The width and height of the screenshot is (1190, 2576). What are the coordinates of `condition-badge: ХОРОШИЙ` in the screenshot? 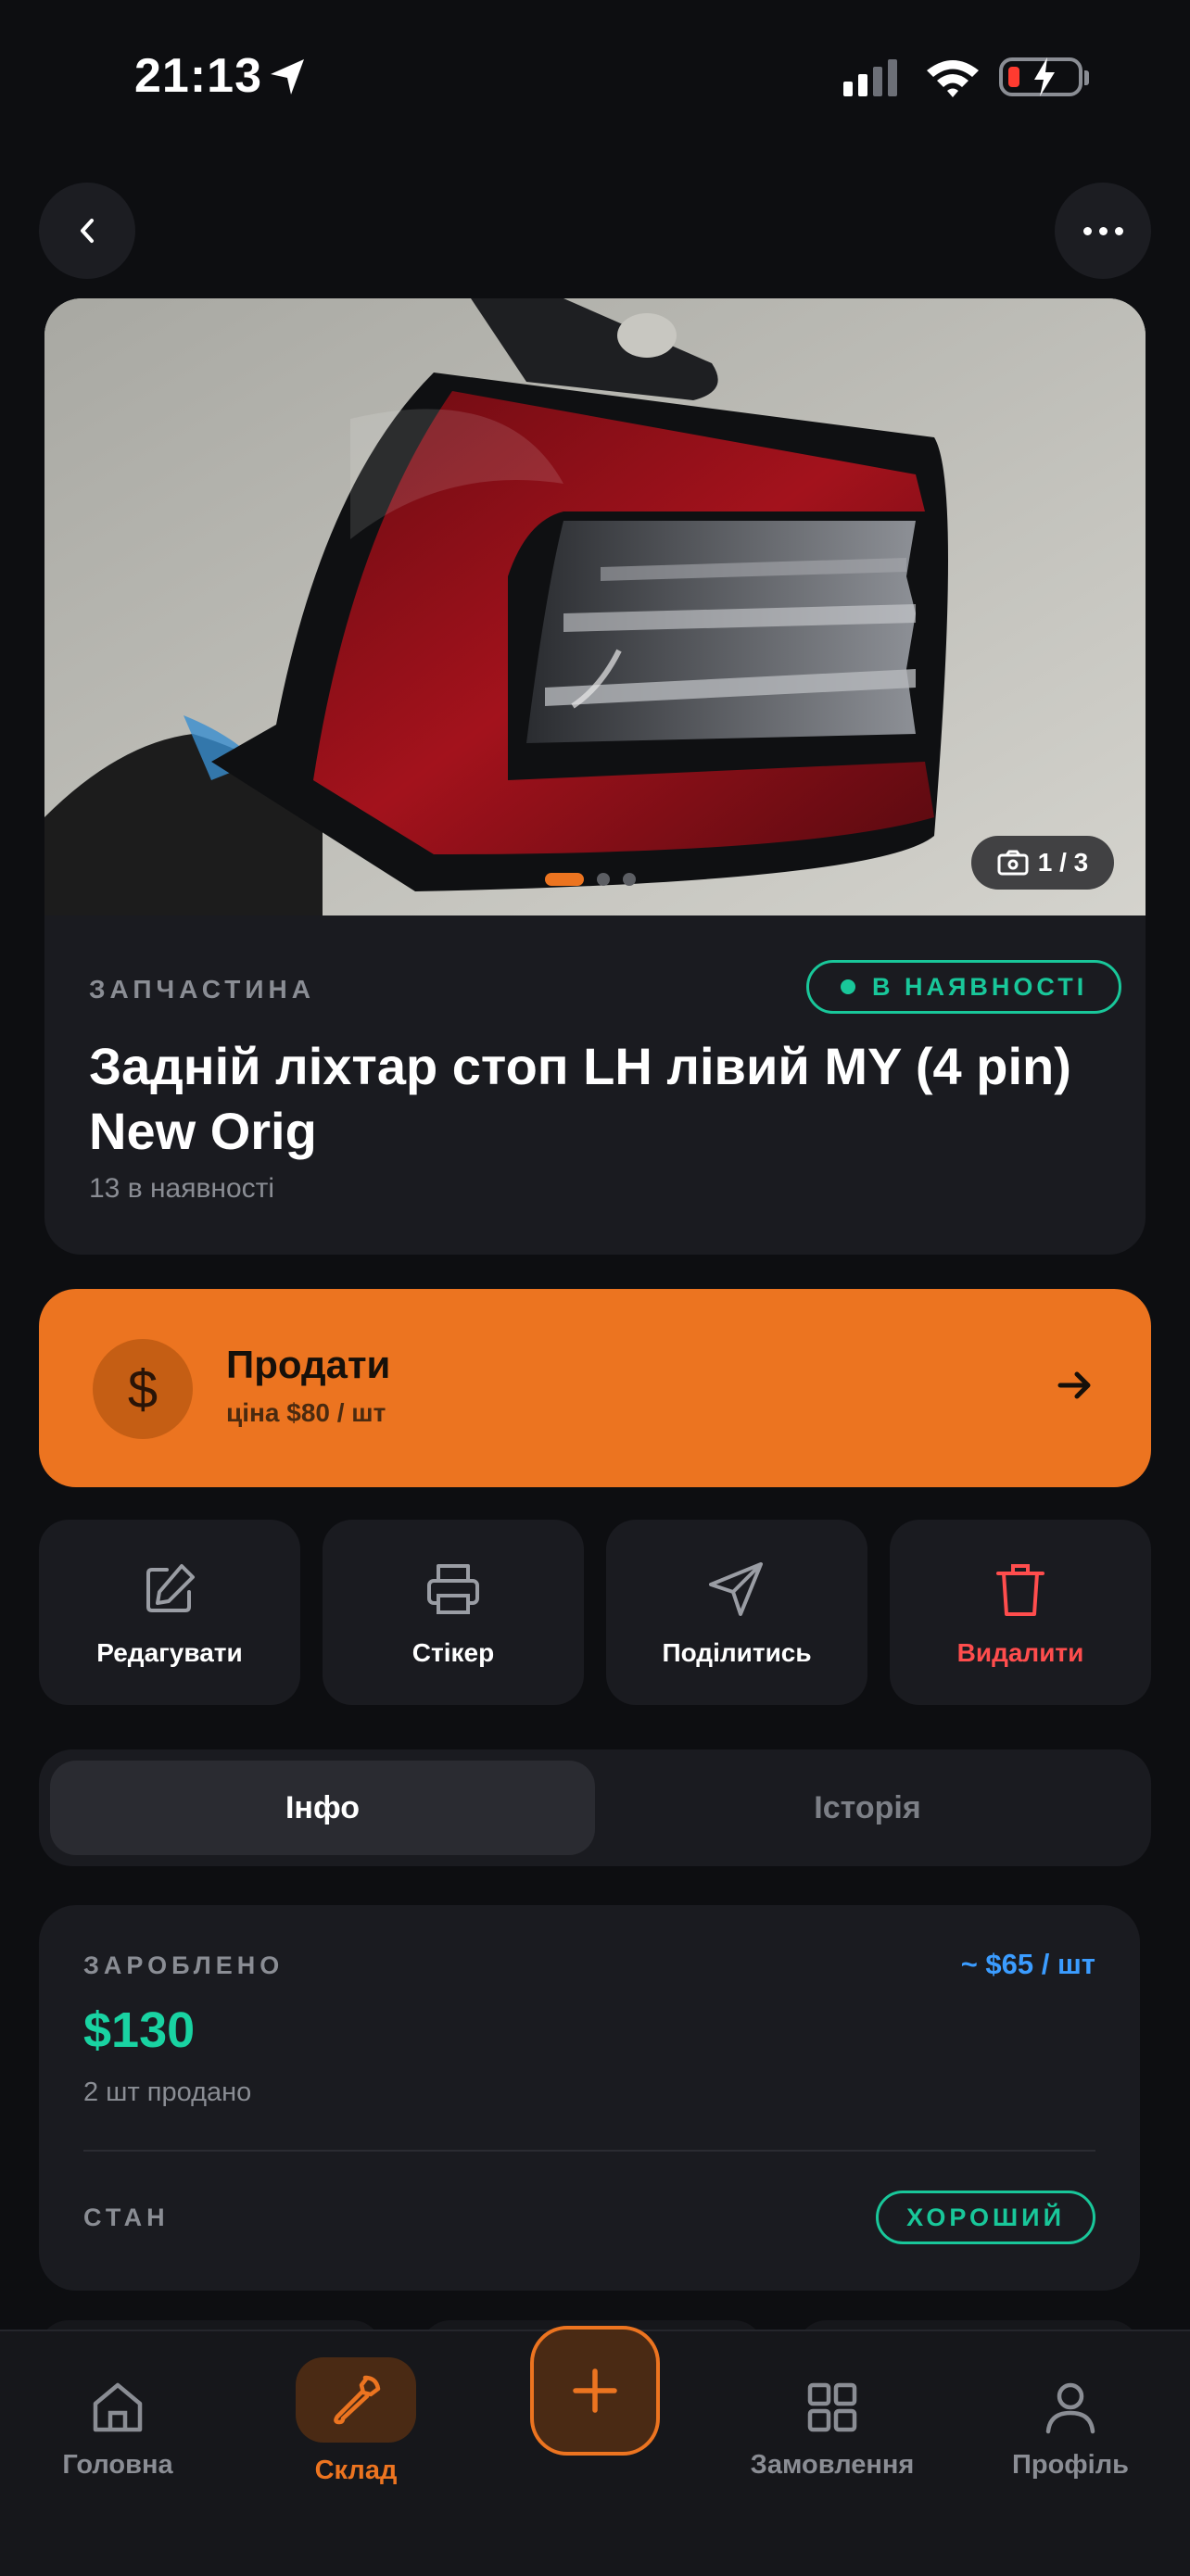 It's located at (985, 2217).